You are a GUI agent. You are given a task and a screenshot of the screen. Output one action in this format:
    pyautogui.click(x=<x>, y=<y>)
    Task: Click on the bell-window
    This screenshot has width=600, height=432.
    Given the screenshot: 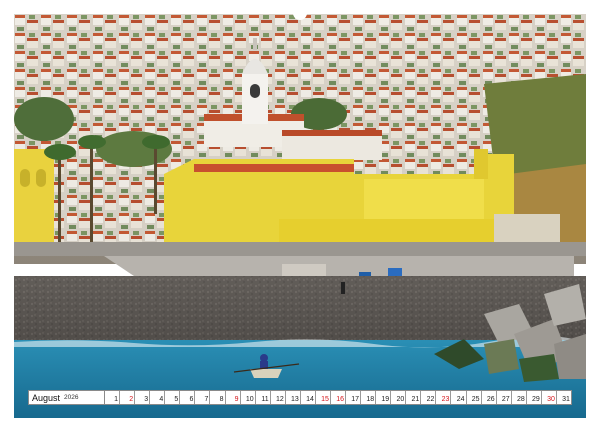 What is the action you would take?
    pyautogui.click(x=255, y=91)
    